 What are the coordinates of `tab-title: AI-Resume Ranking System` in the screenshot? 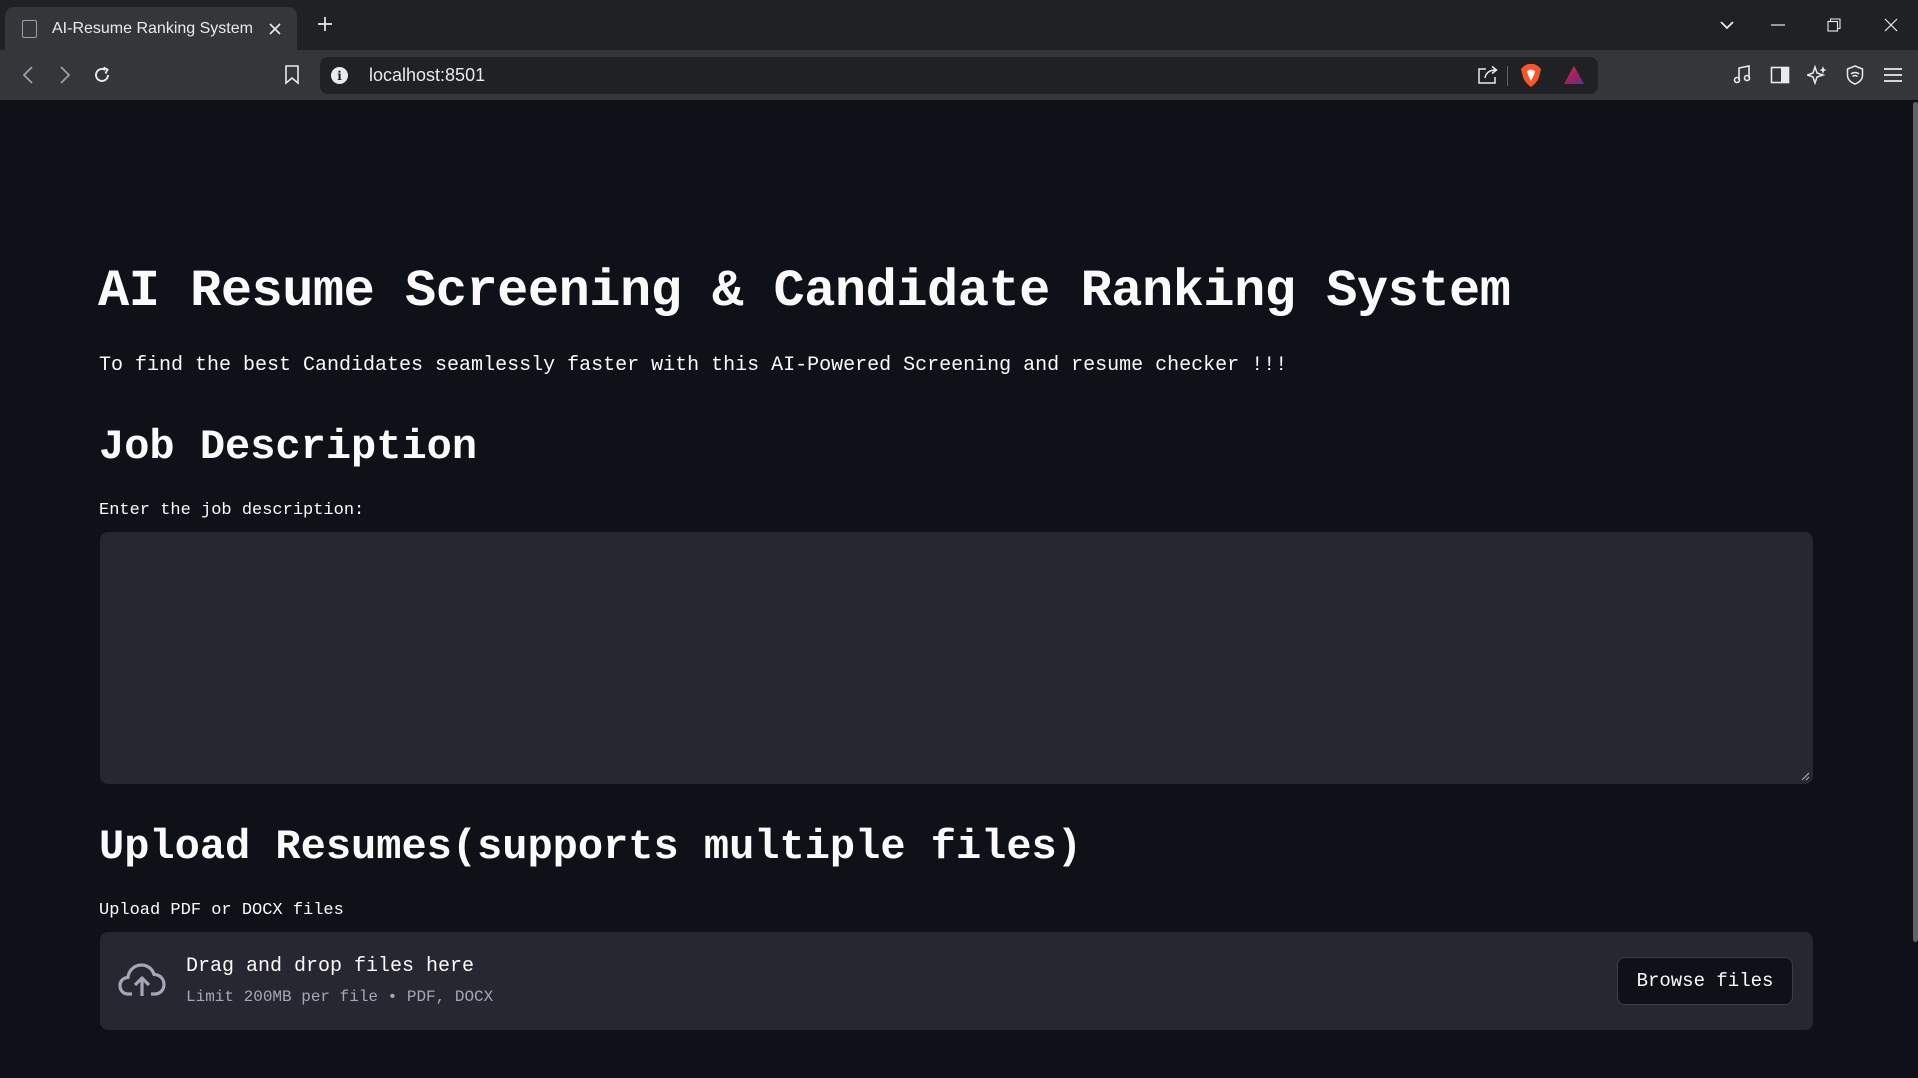 It's located at (152, 28).